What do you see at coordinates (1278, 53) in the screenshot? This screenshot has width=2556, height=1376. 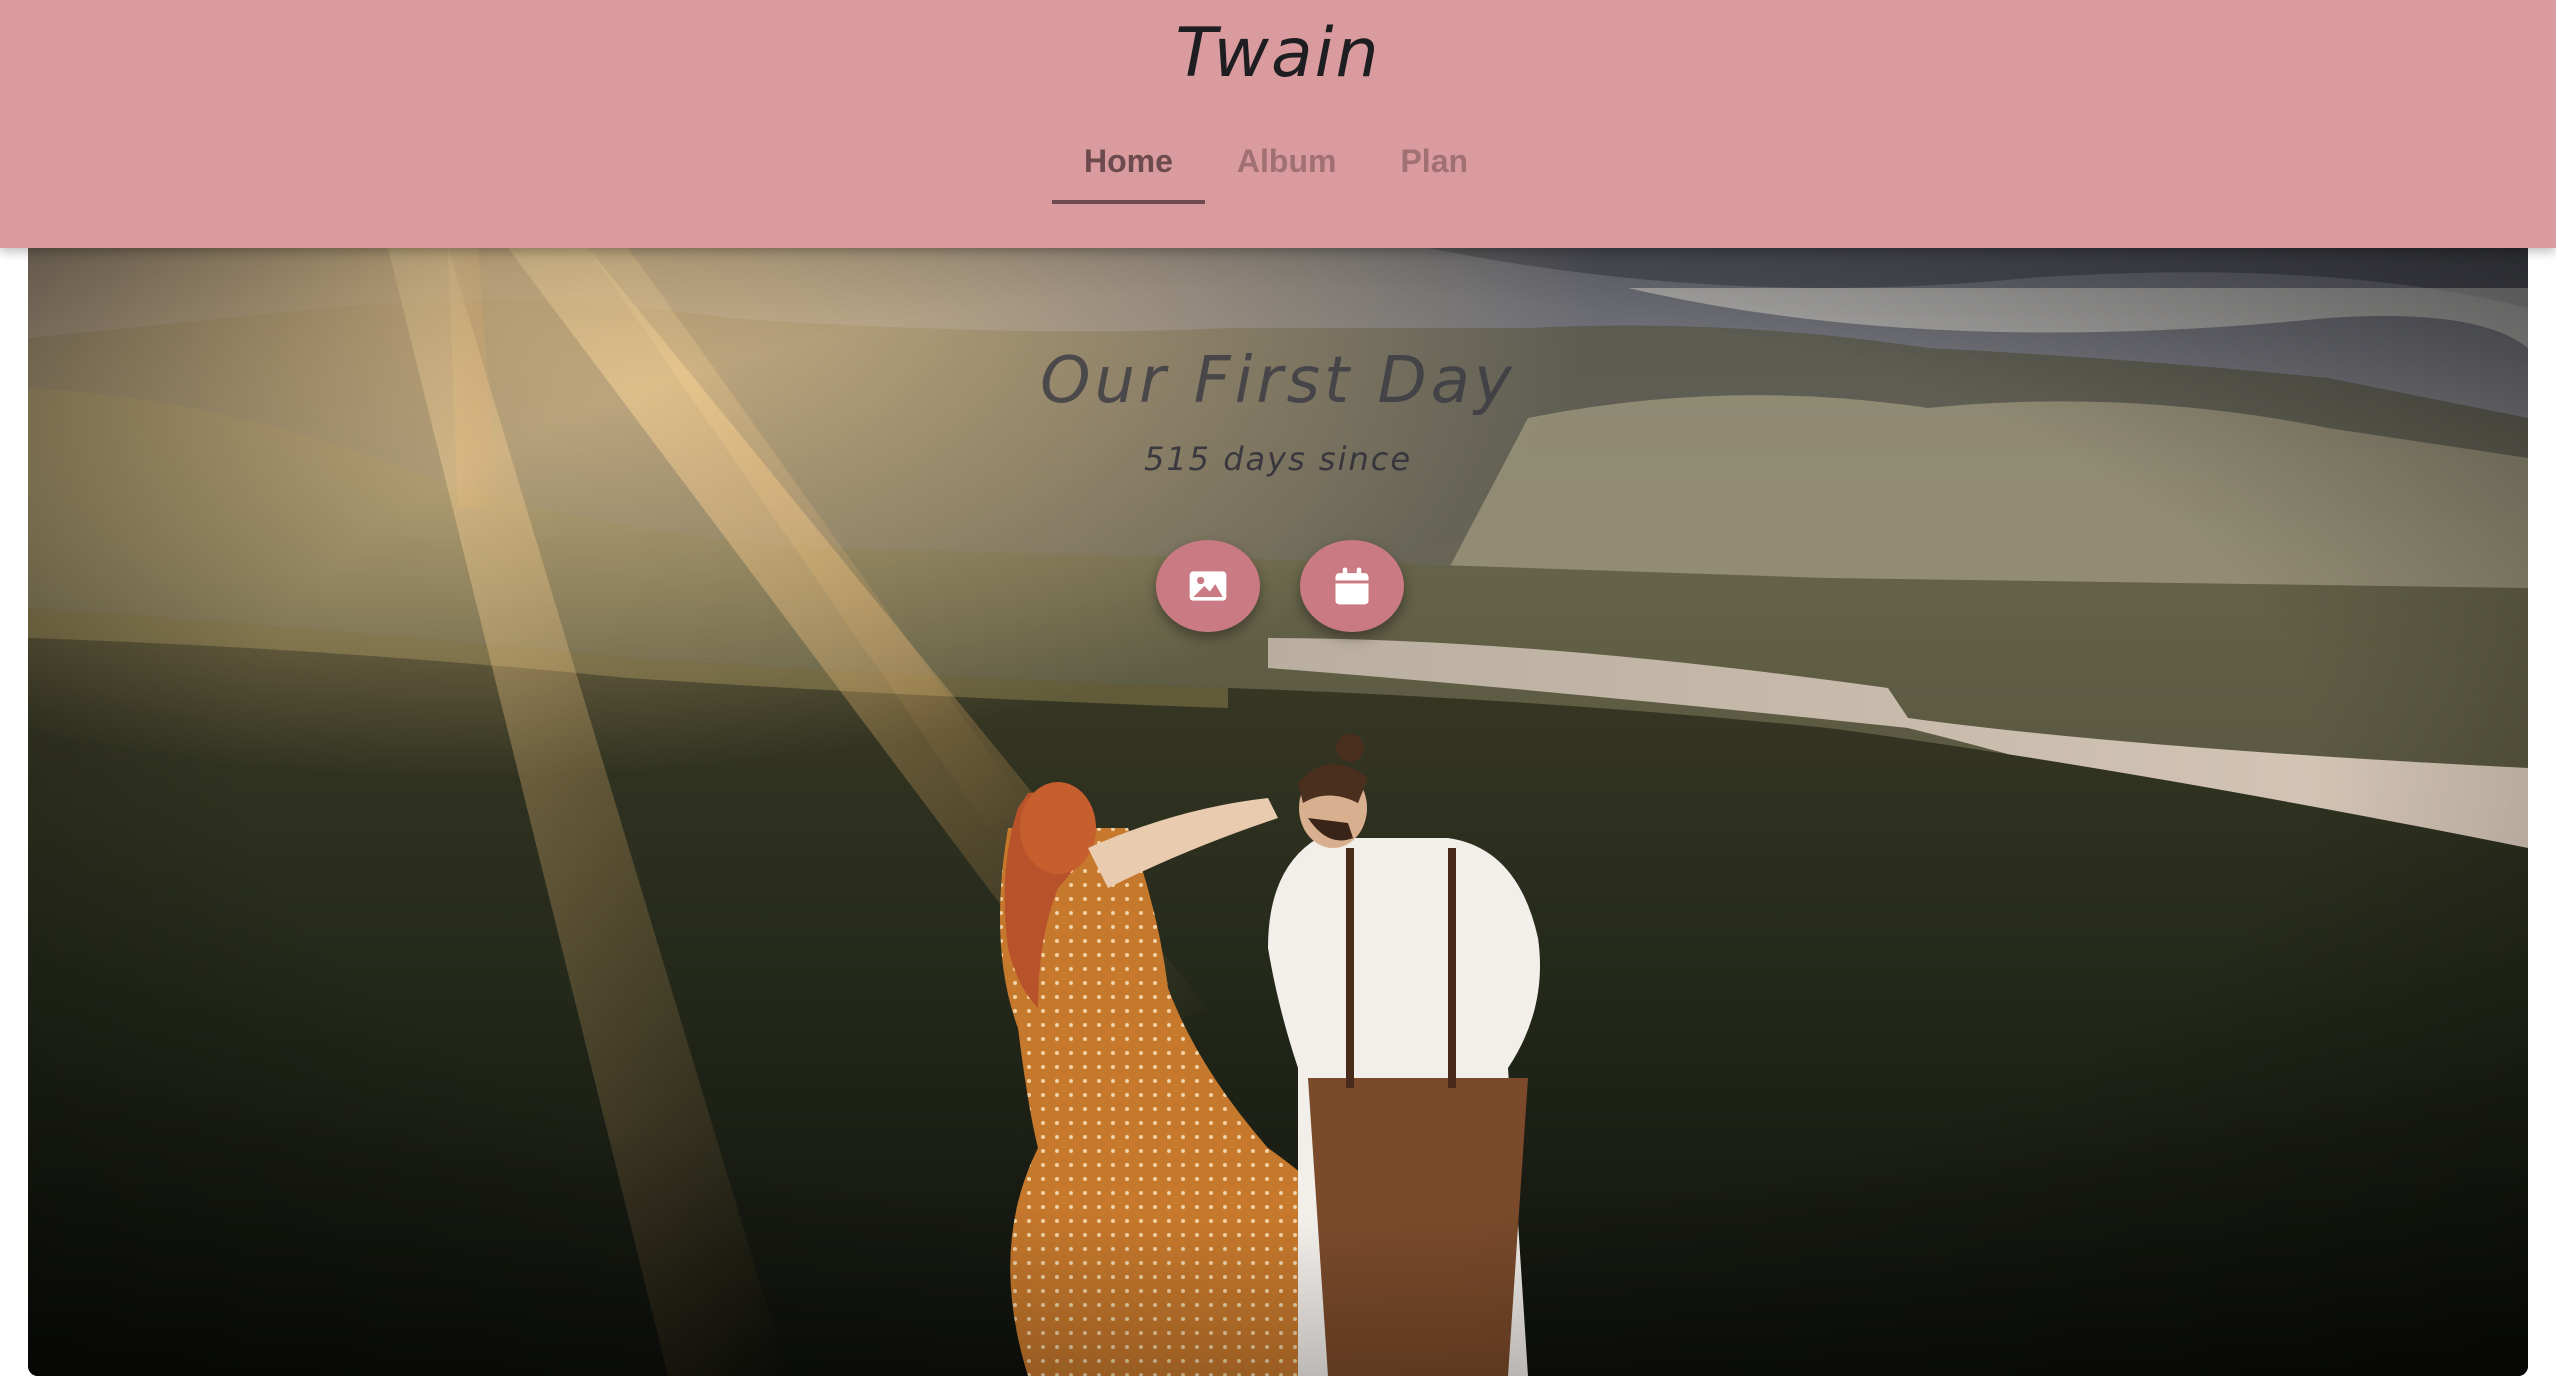 I see `app-title: Twain` at bounding box center [1278, 53].